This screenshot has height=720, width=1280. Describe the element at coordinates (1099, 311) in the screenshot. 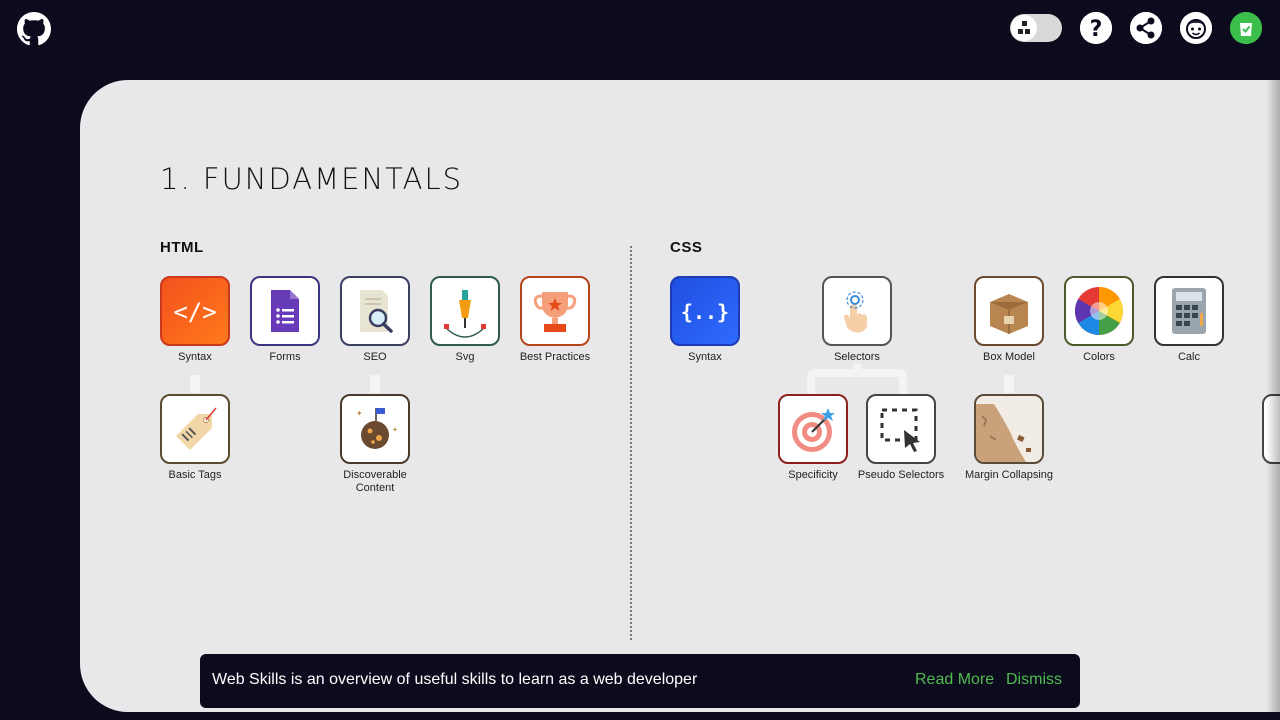

I see `color-wheel-icon` at that location.